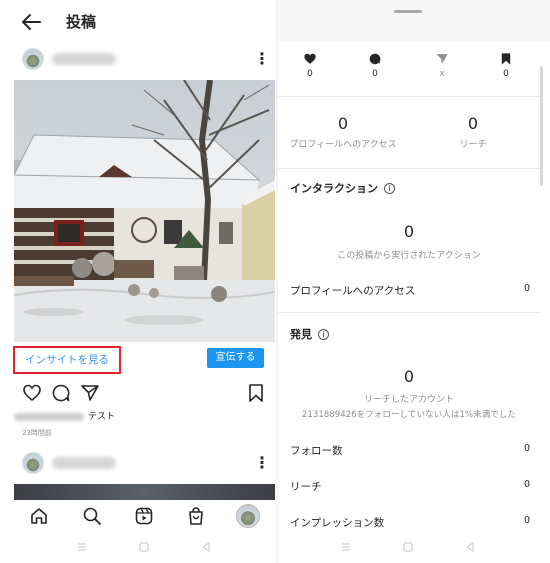 Image resolution: width=550 pixels, height=563 pixels. Describe the element at coordinates (506, 65) in the screenshot. I see `saves-stat: 0` at that location.